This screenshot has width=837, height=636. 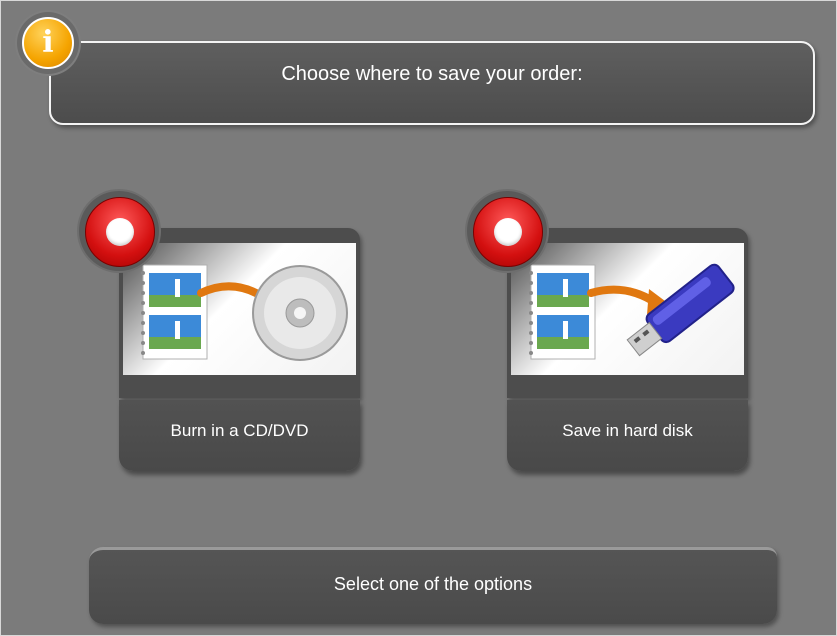 I want to click on radio-button-hard-disk, so click(x=507, y=231).